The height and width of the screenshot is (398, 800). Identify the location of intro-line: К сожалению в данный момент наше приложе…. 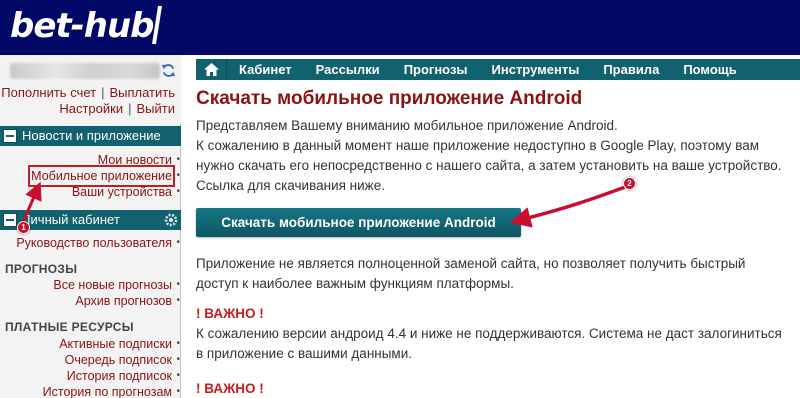
(478, 145).